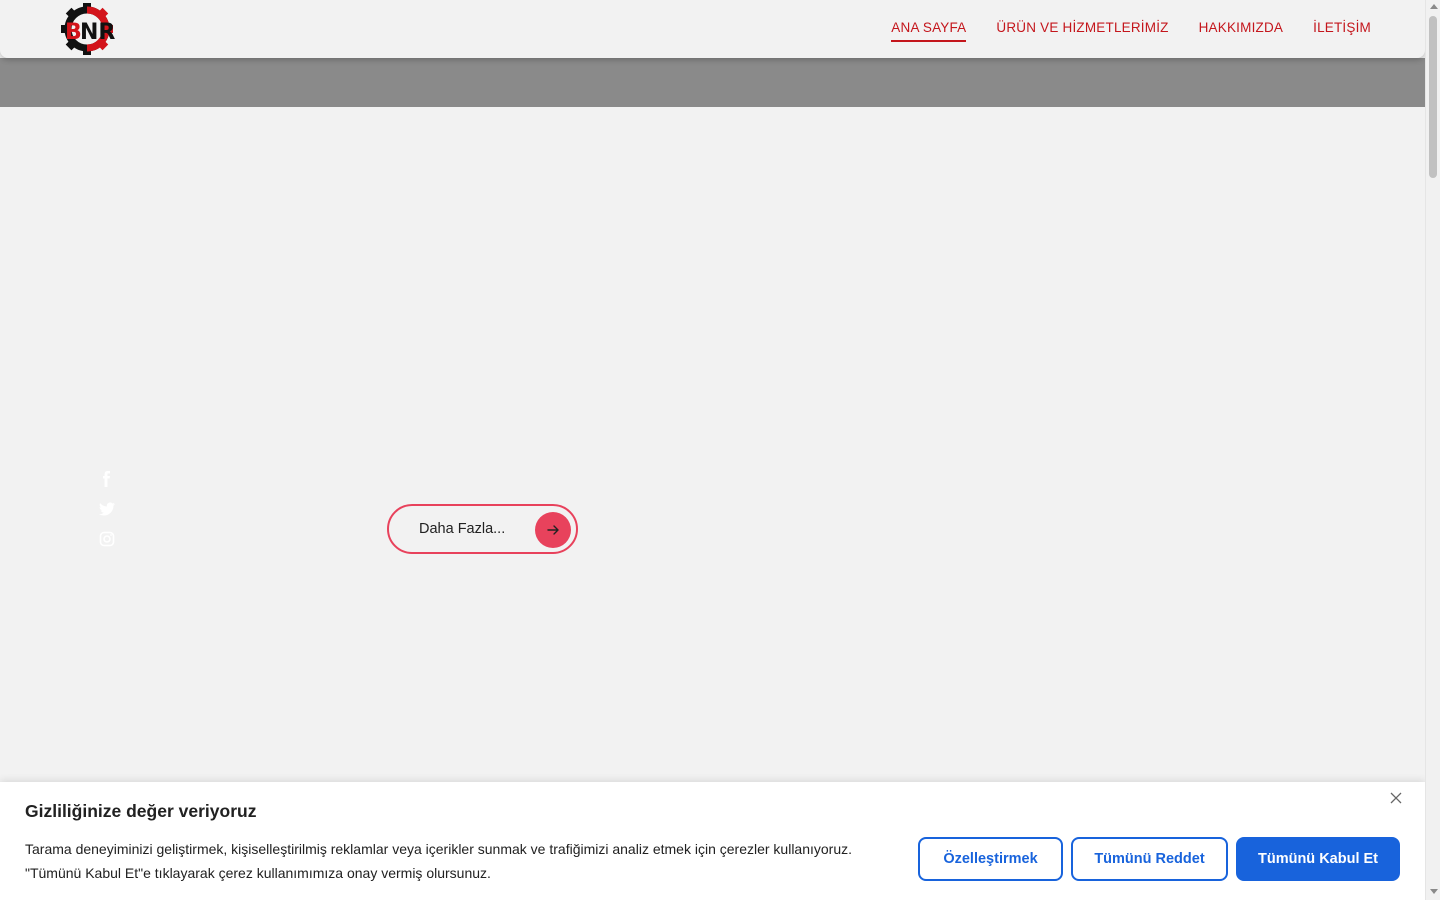  Describe the element at coordinates (990, 859) in the screenshot. I see `customize-button: Özelleştirmek` at that location.